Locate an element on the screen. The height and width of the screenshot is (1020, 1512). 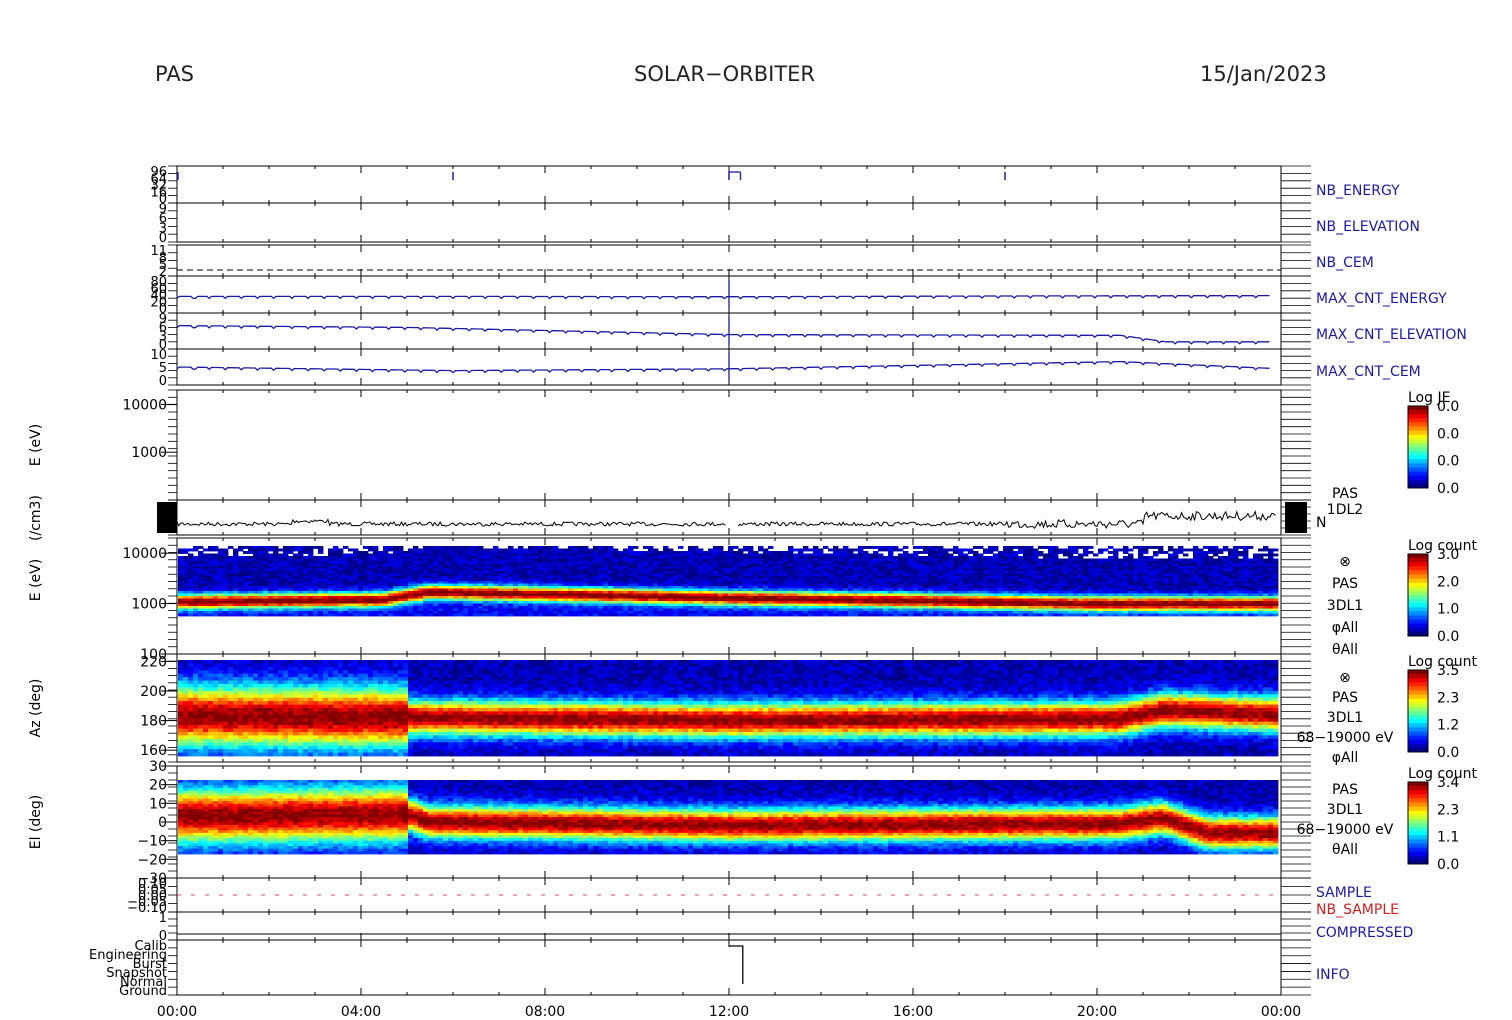
y-tick-label: 0 is located at coordinates (163, 381).